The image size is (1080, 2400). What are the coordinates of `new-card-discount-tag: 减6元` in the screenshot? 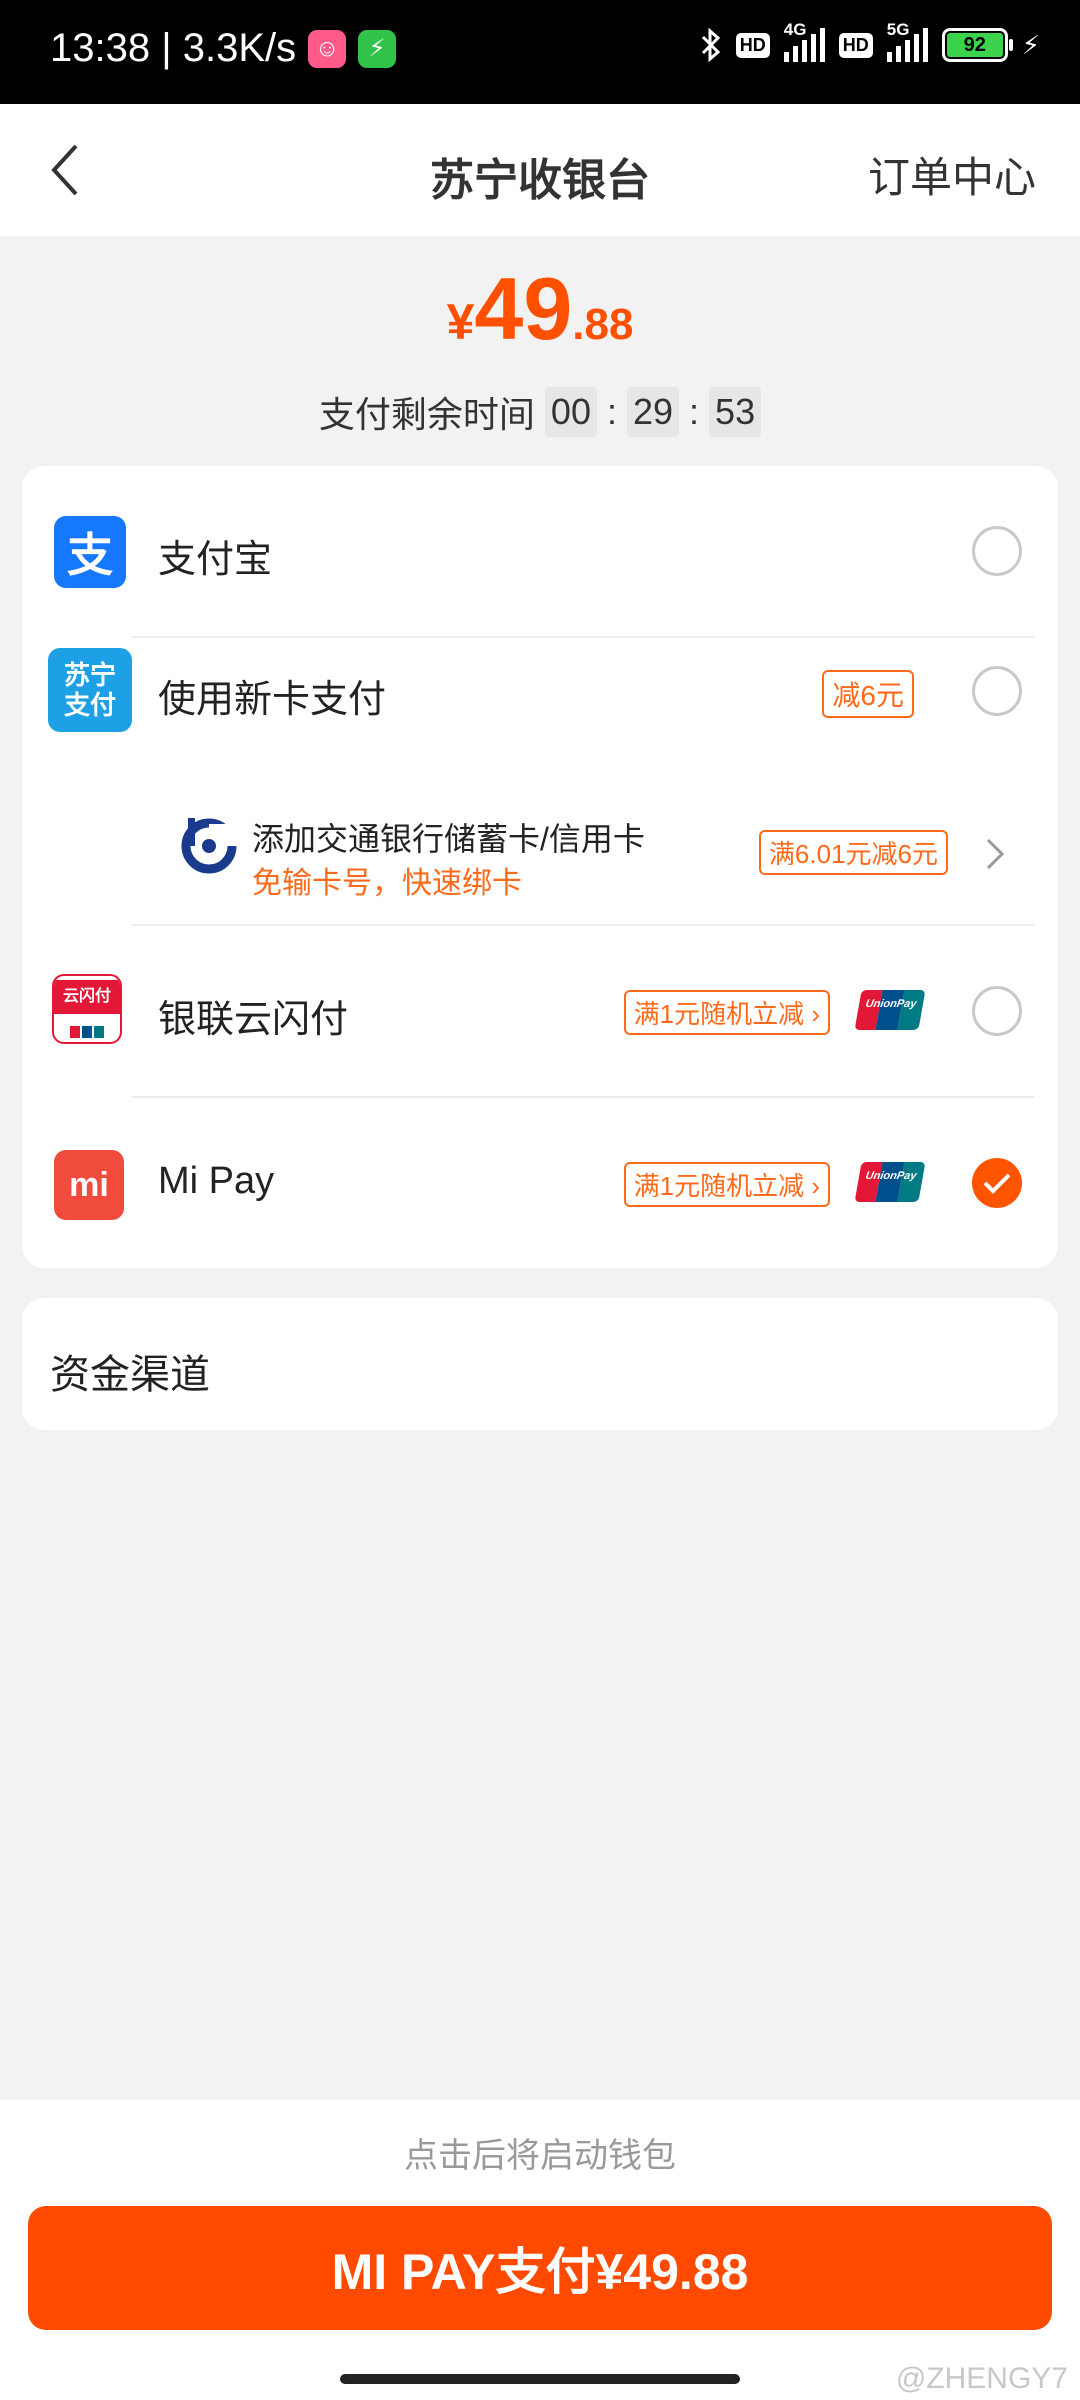 It's located at (868, 694).